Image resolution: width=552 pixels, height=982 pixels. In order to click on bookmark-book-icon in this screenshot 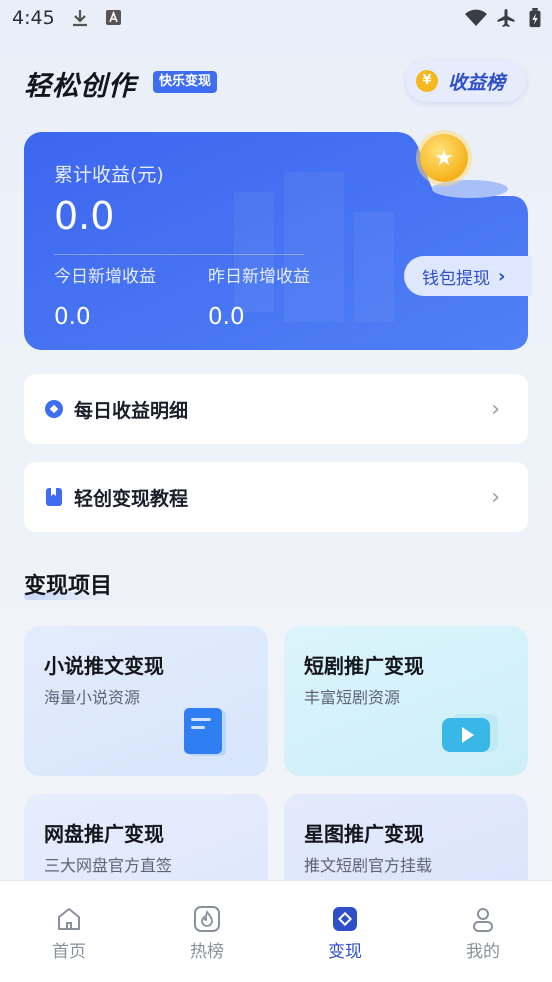, I will do `click(54, 497)`.